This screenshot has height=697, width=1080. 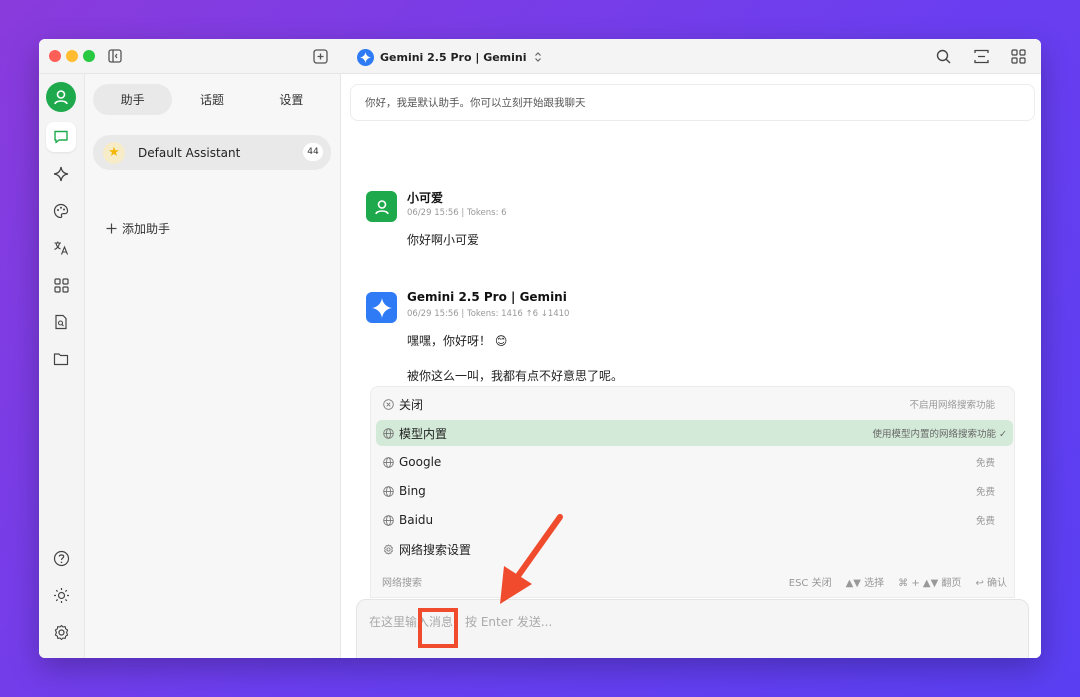 I want to click on footer-title: 网络搜索, so click(x=402, y=583).